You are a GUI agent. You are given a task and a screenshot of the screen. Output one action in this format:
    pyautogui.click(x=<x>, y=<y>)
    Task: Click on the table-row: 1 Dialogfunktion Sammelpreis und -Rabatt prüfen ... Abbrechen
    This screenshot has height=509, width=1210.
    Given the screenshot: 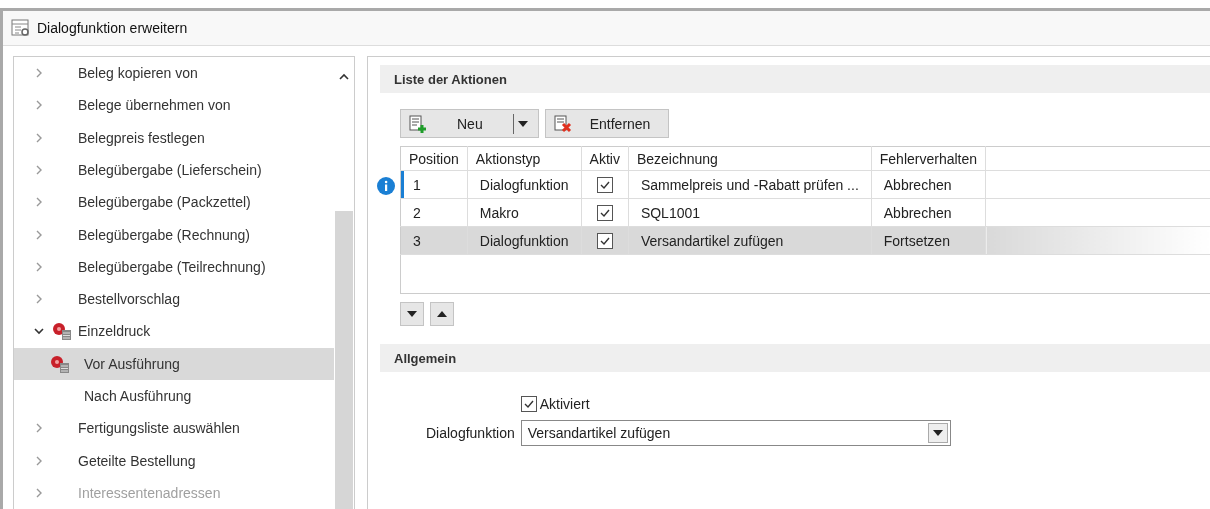 What is the action you would take?
    pyautogui.click(x=805, y=184)
    